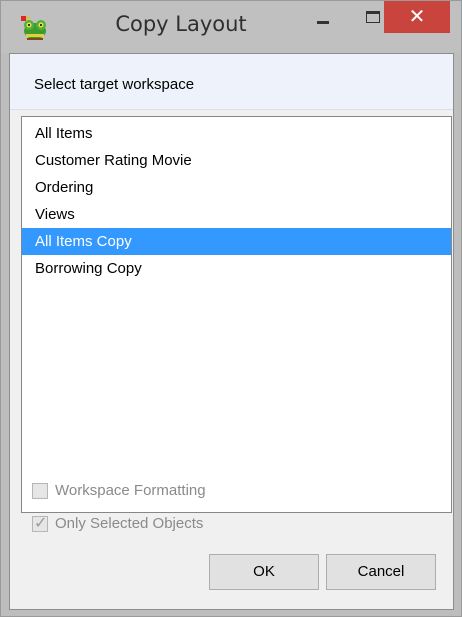  What do you see at coordinates (236, 241) in the screenshot?
I see `list-item-selected: All Items Copy` at bounding box center [236, 241].